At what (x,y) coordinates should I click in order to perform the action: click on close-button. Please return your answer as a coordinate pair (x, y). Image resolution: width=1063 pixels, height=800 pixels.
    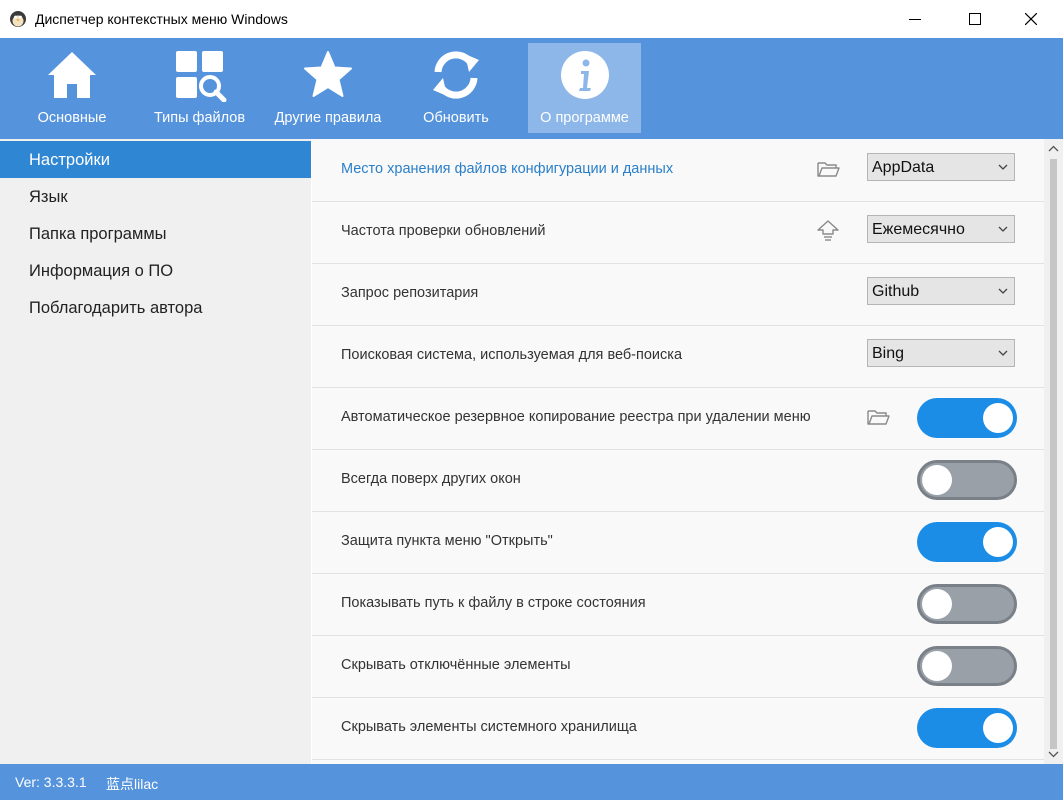
    Looking at the image, I should click on (1031, 19).